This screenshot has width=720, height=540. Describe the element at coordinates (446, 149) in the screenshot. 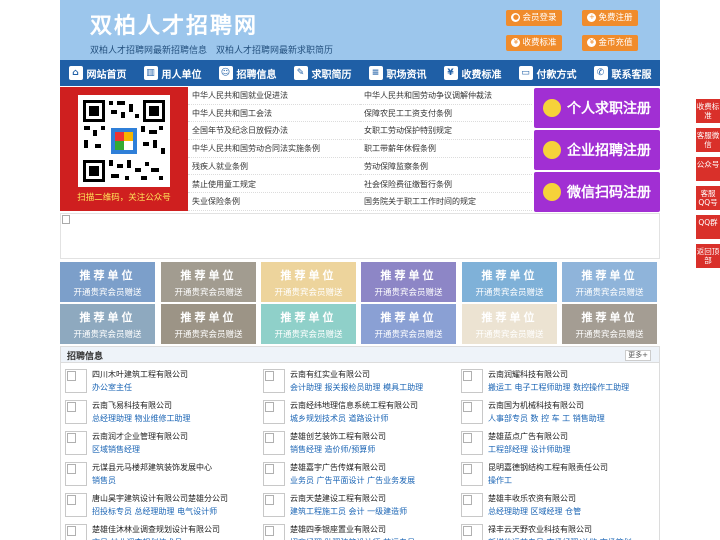

I see `law-link: 职工带薪年休假条例` at that location.